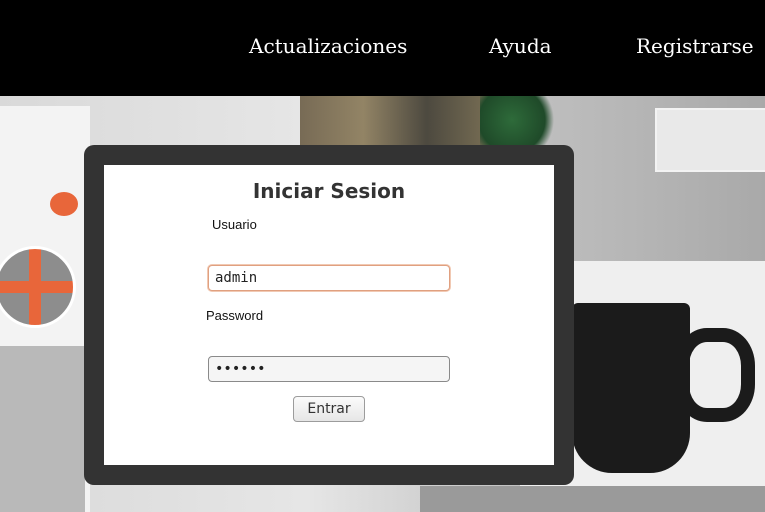 This screenshot has width=765, height=512. What do you see at coordinates (328, 46) in the screenshot?
I see `nav-link-updates: Actualizaciones` at bounding box center [328, 46].